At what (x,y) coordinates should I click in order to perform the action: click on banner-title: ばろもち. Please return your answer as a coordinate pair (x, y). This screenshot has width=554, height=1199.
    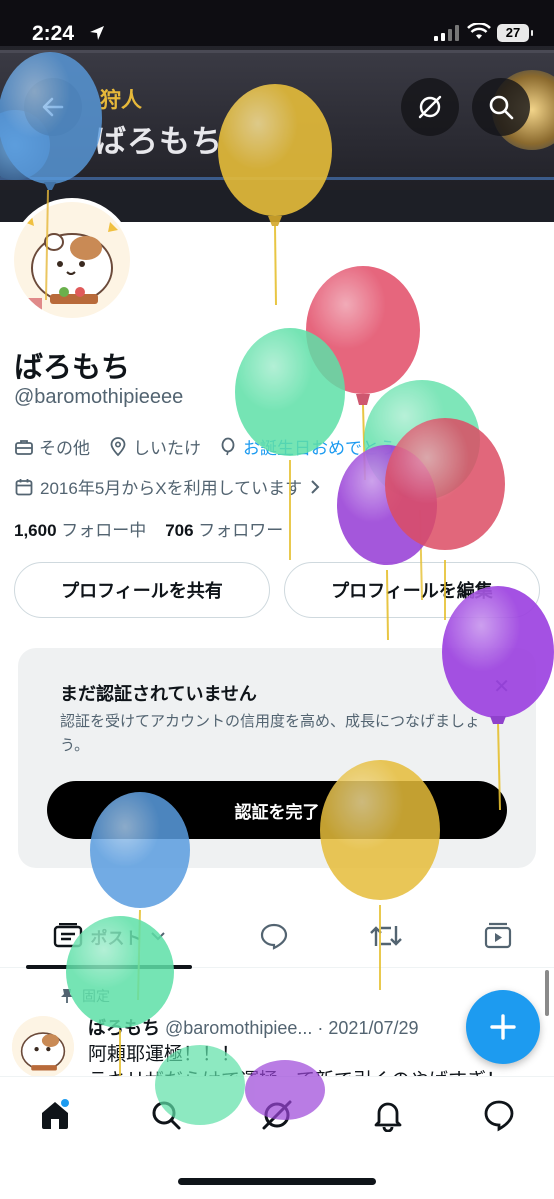
    Looking at the image, I should click on (159, 141).